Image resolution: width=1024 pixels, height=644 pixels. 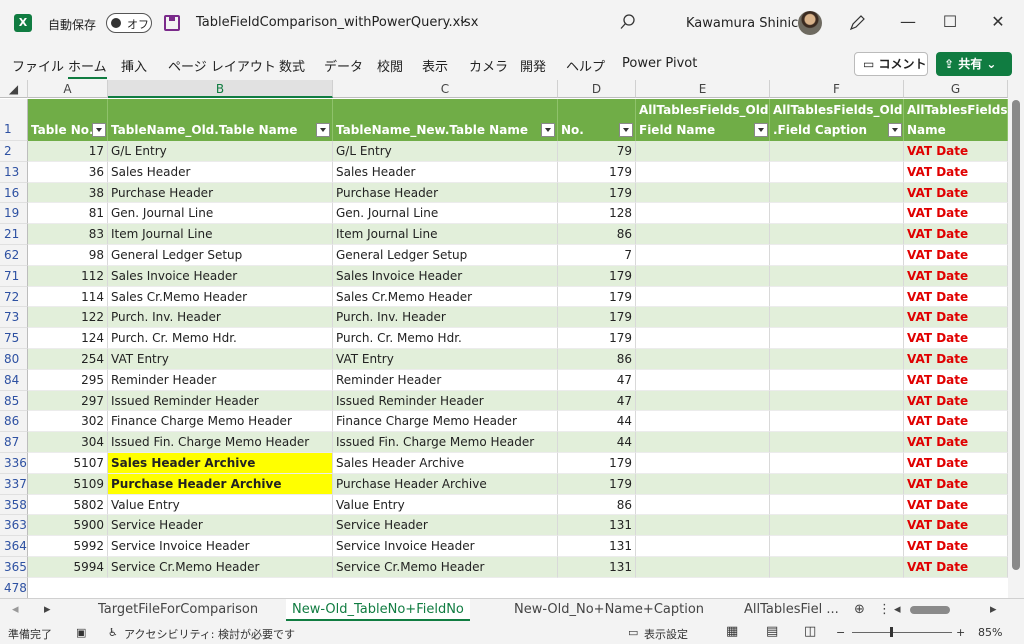 I want to click on save-icon, so click(x=172, y=23).